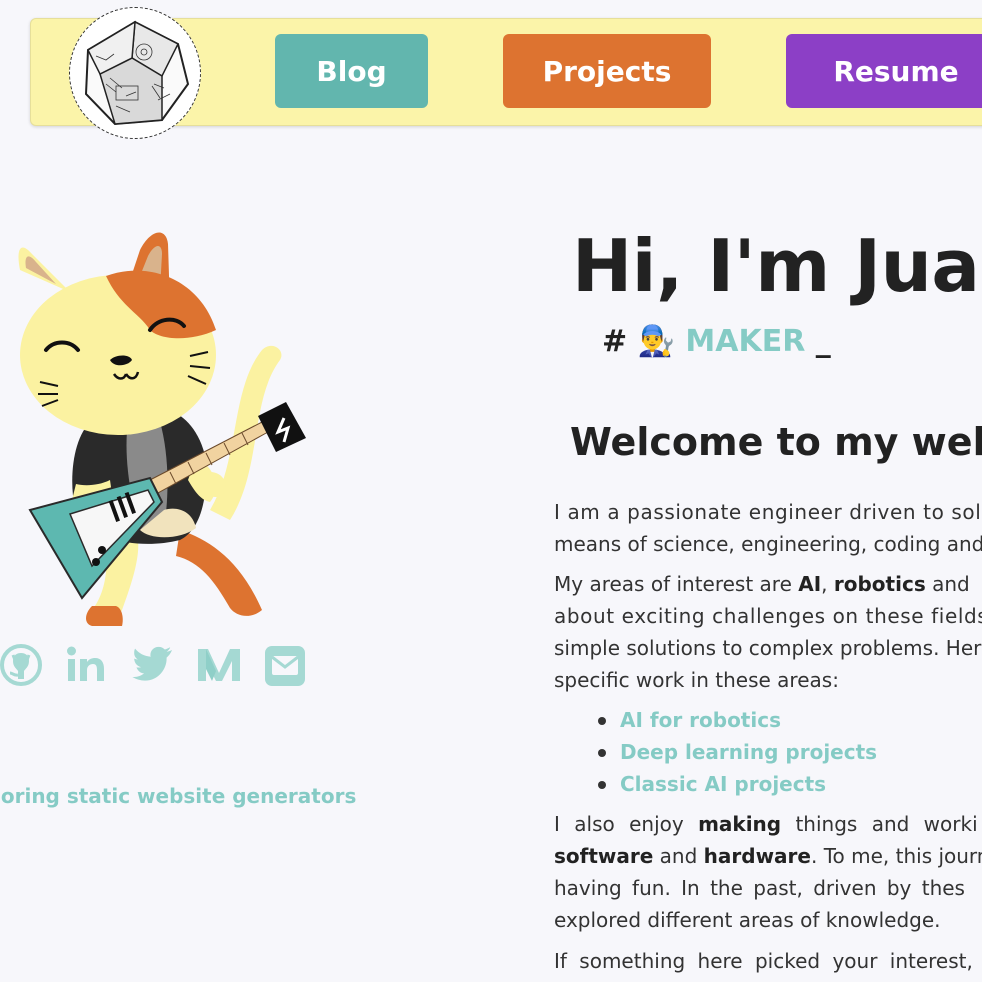  I want to click on welcome-heading: Welcome to my webs, so click(776, 442).